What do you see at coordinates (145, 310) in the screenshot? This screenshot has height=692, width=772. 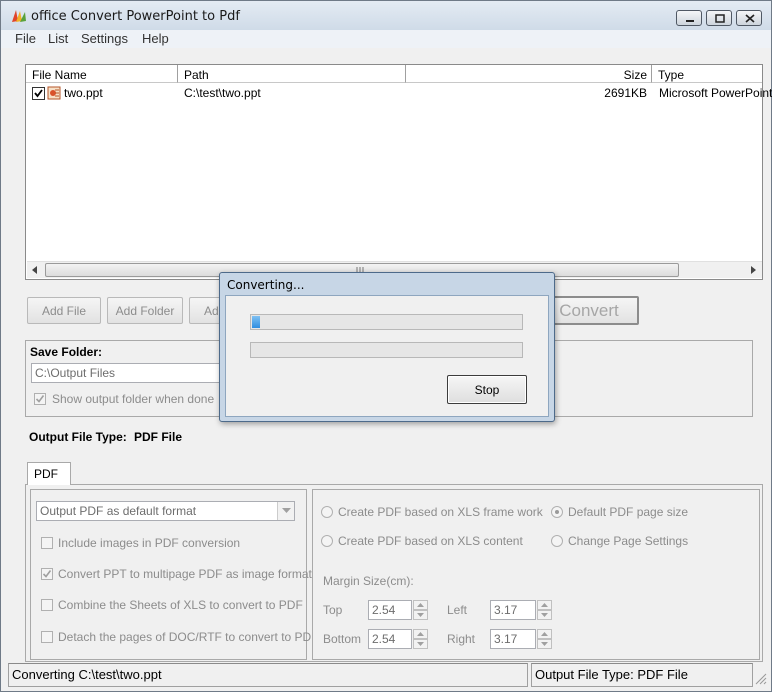 I see `add-folder-button: Add Folder` at bounding box center [145, 310].